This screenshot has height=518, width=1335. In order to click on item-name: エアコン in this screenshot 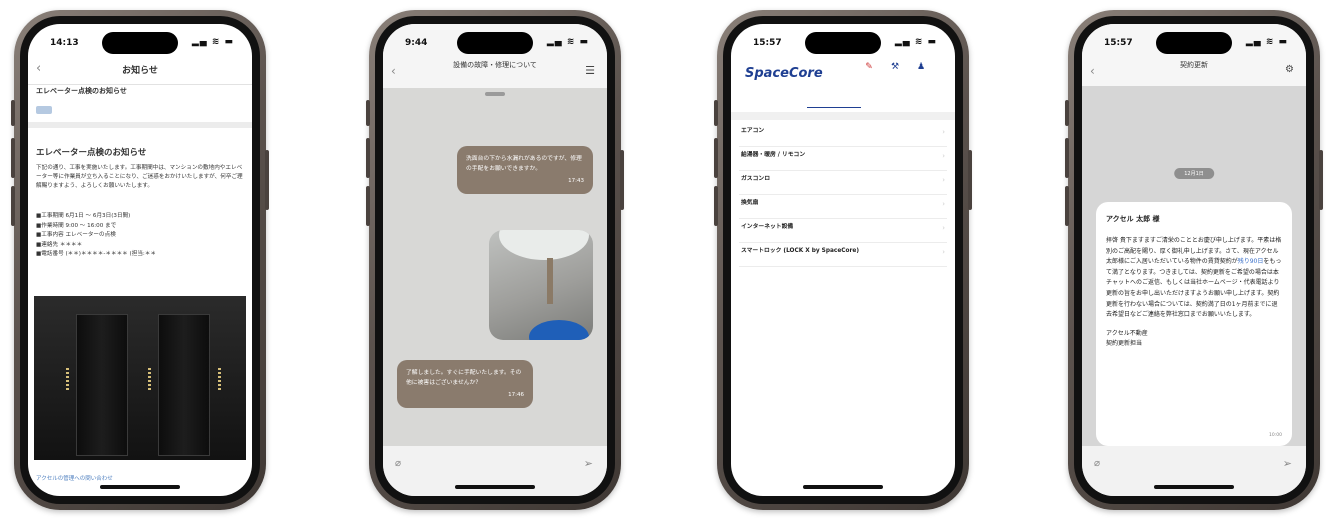, I will do `click(753, 131)`.